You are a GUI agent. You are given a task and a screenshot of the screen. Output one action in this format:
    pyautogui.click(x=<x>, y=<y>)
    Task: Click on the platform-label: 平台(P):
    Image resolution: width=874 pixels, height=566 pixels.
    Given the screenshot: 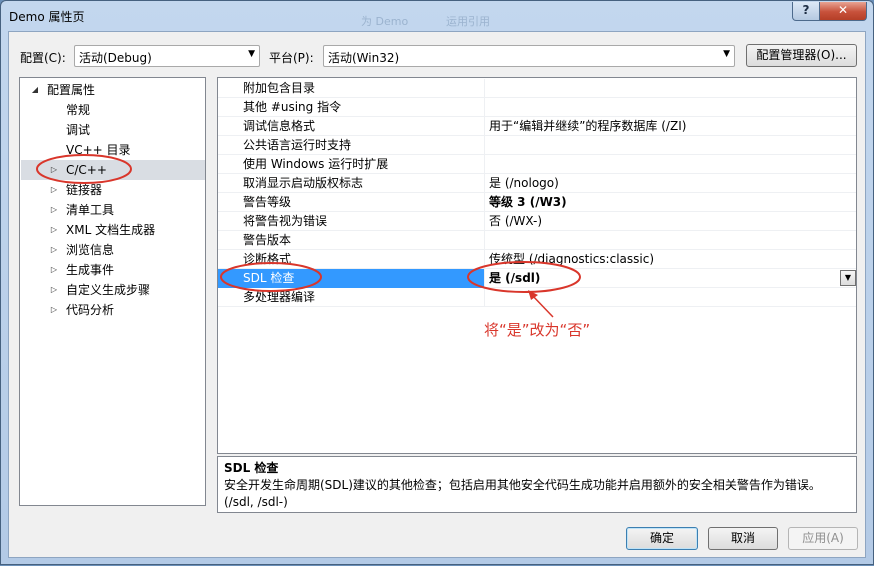 What is the action you would take?
    pyautogui.click(x=291, y=58)
    